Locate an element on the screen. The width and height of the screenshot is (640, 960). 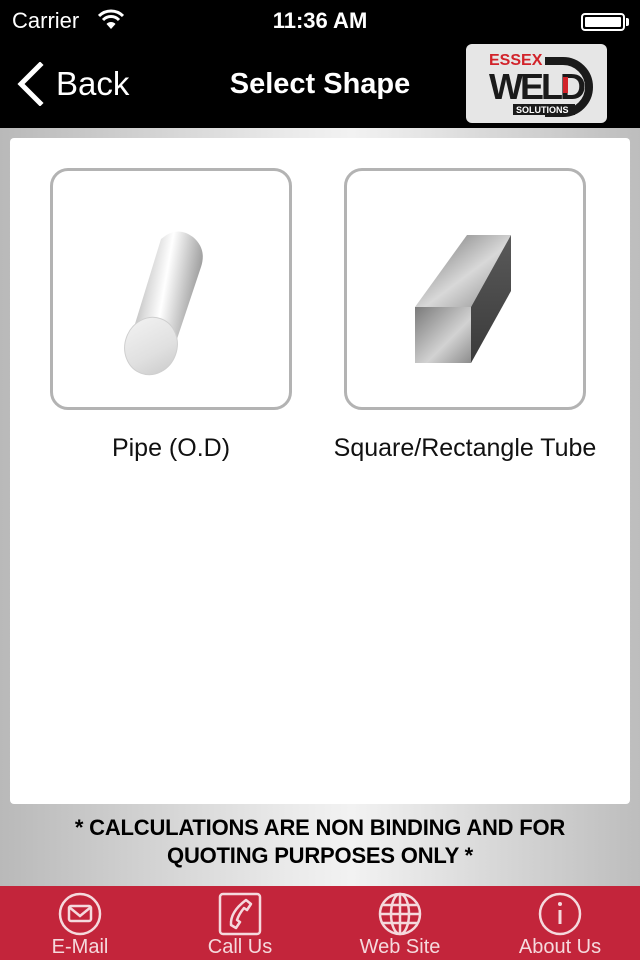
back-label: Back is located at coordinates (93, 83).